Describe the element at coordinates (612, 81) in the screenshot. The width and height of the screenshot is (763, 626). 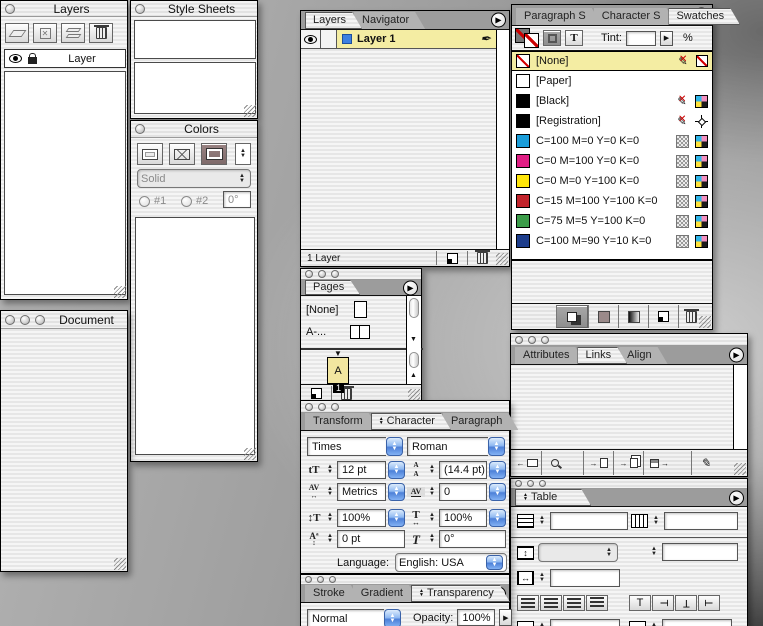
I see `swatch-row-paper: [Paper]` at that location.